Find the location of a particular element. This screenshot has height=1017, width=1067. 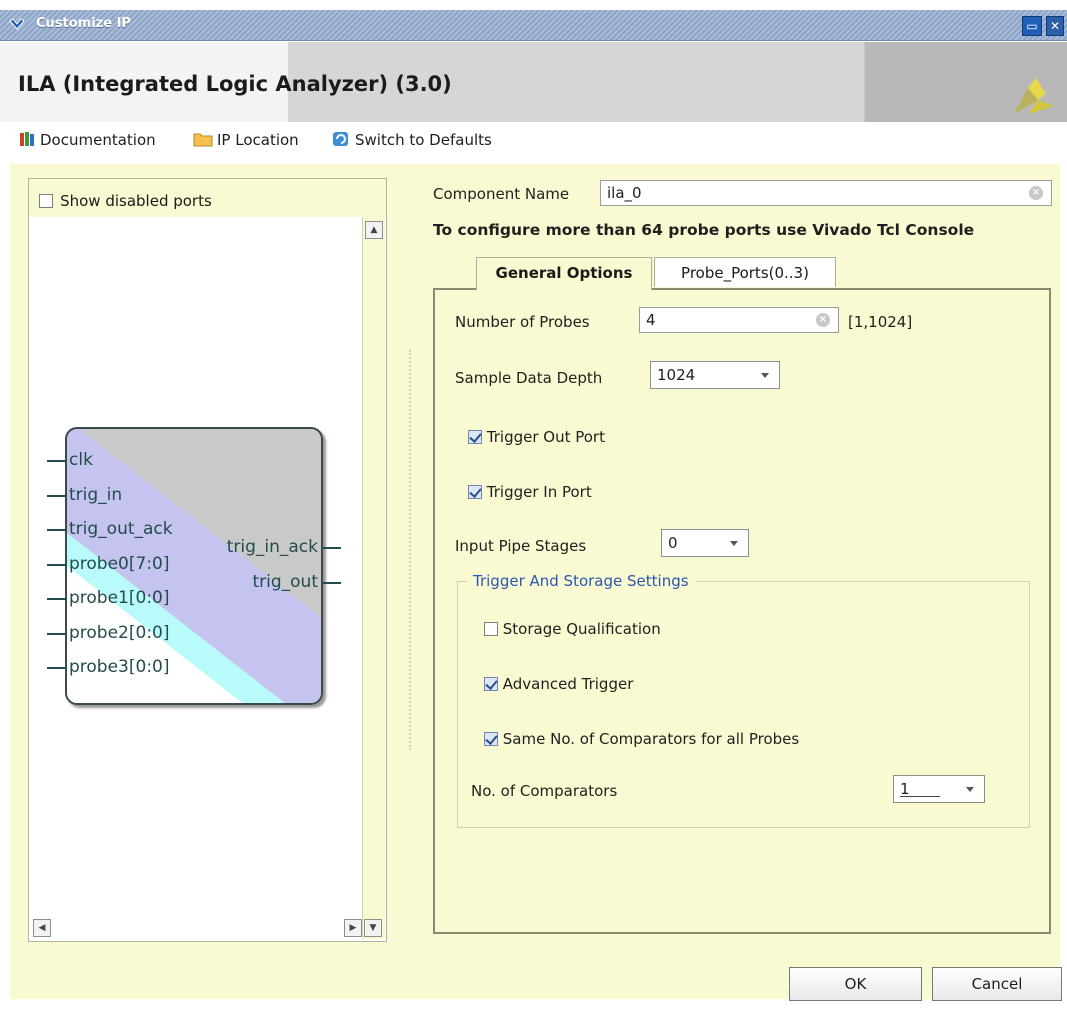

comparators-label: No. of Comparators is located at coordinates (544, 791).